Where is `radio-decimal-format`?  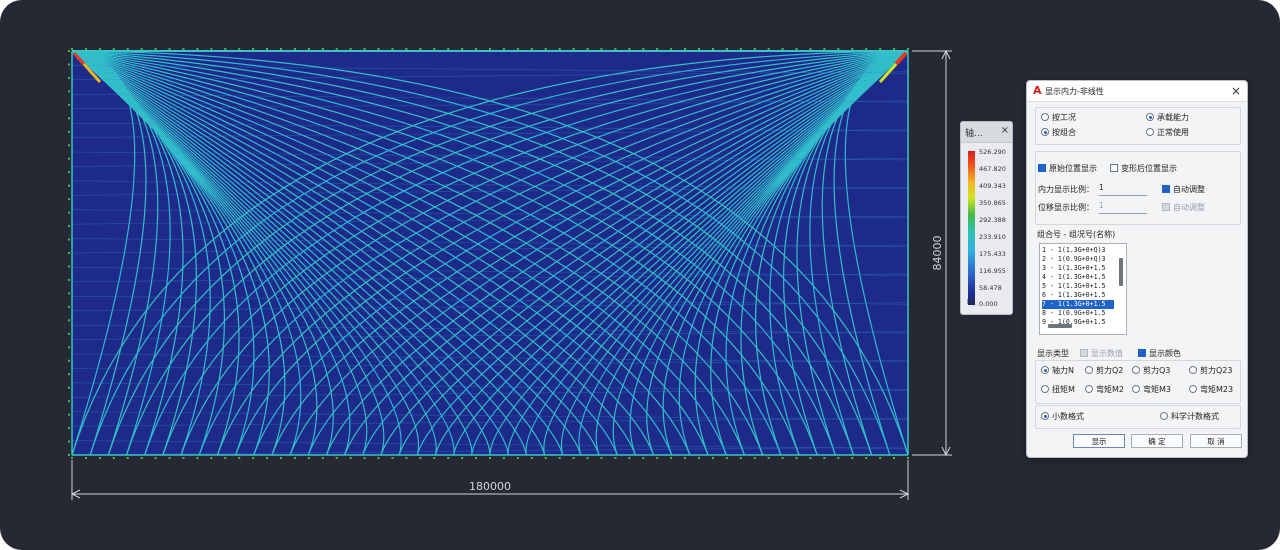
radio-decimal-format is located at coordinates (1045, 416).